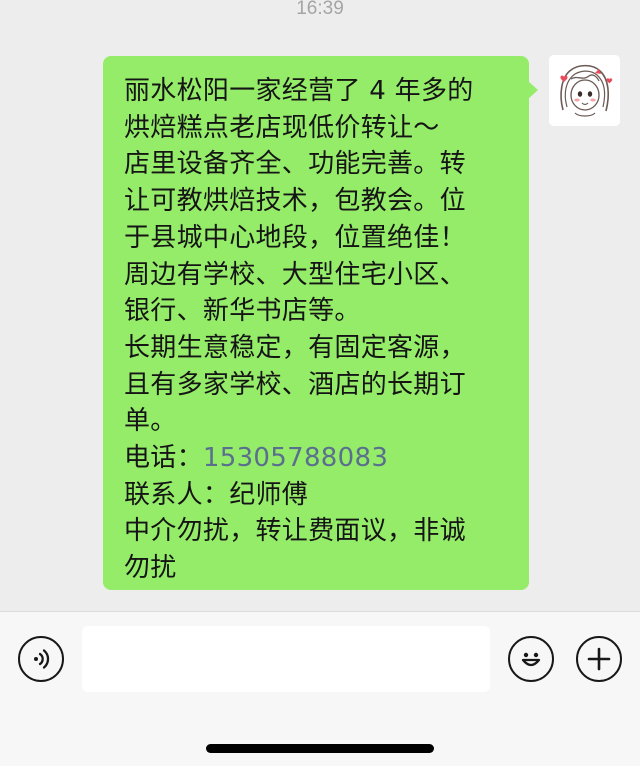 The width and height of the screenshot is (640, 766). Describe the element at coordinates (295, 201) in the screenshot. I see `message-line: 让可教烘焙技术，包教会。位` at that location.